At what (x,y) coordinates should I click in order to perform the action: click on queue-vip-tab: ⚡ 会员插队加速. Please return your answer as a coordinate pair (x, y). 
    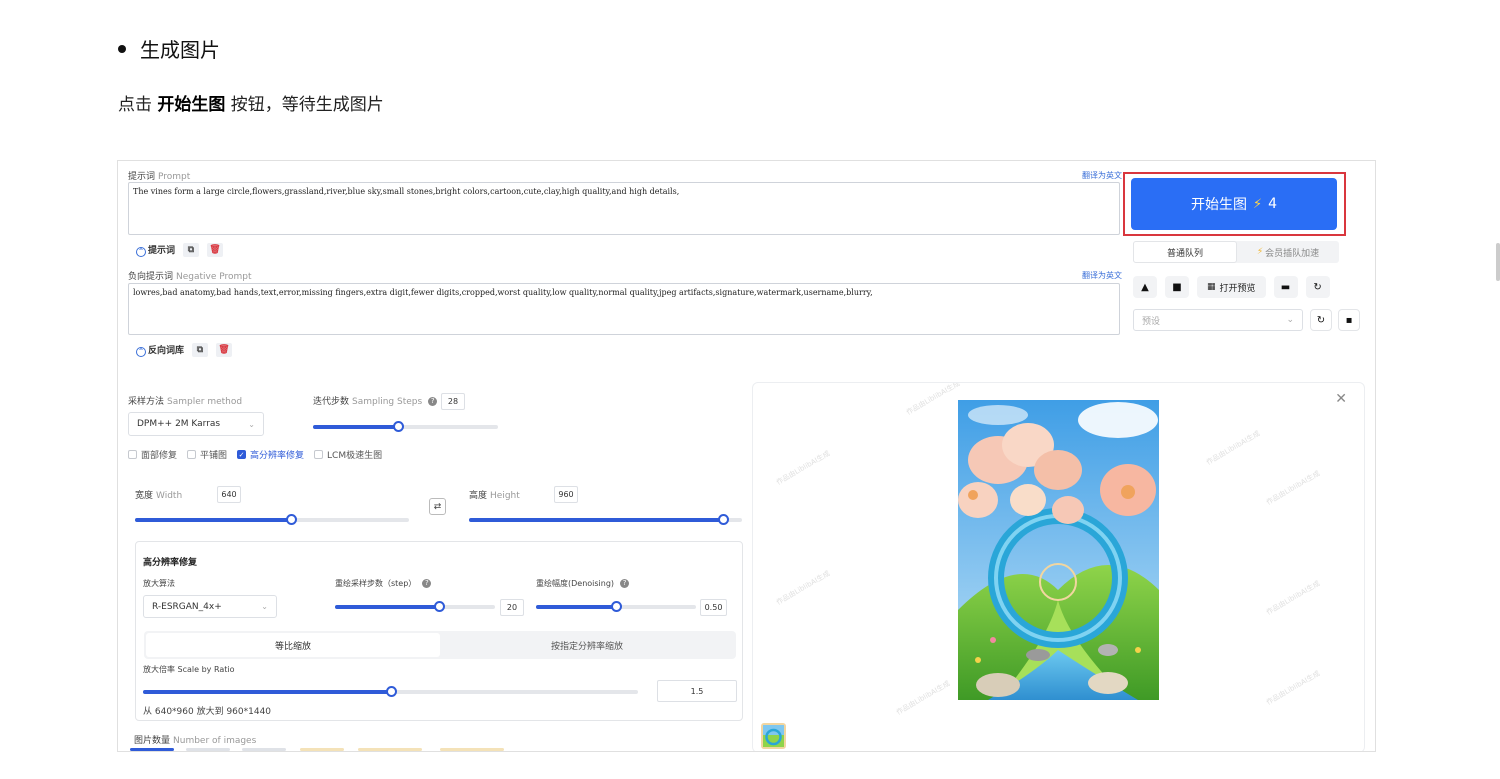
    Looking at the image, I should click on (1288, 252).